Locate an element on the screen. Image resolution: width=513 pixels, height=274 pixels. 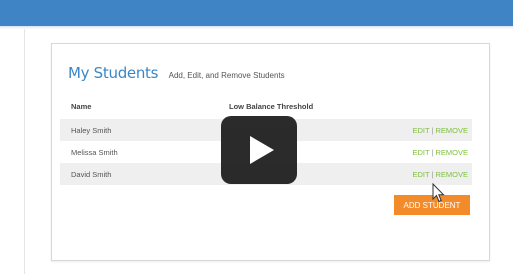
student-name: Haley Smith is located at coordinates (91, 130).